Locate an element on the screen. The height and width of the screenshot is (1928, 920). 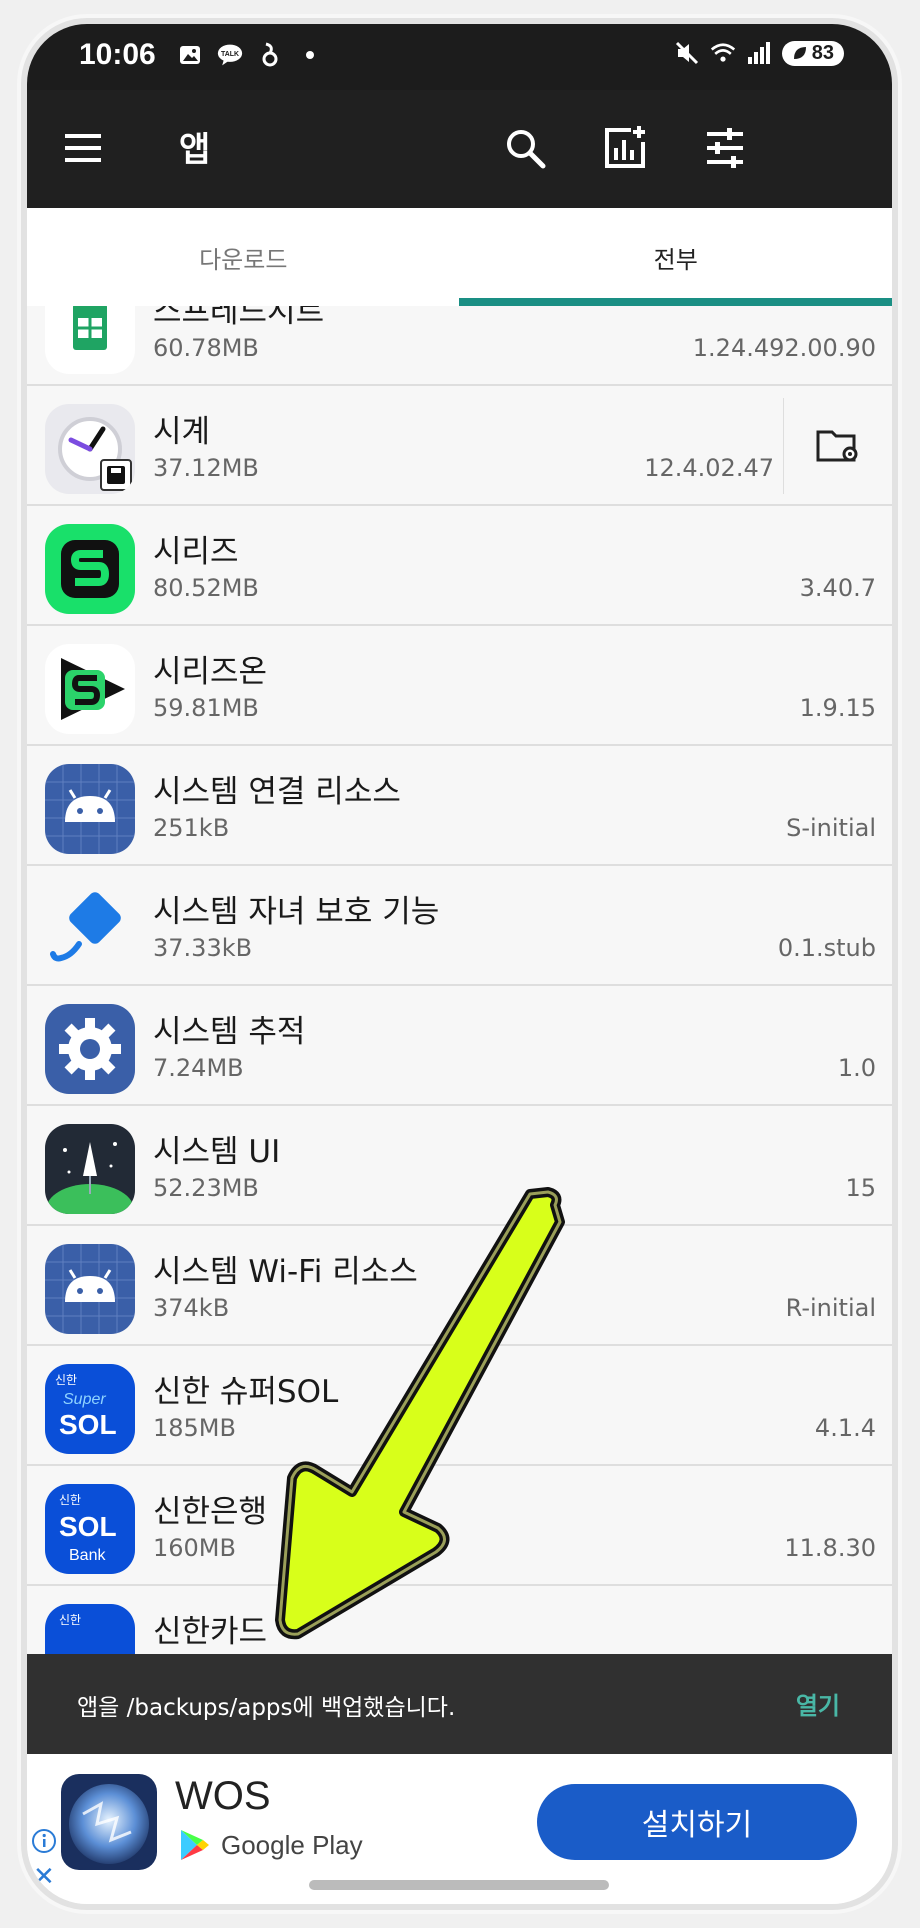
app-size: 80.52MB is located at coordinates (206, 588).